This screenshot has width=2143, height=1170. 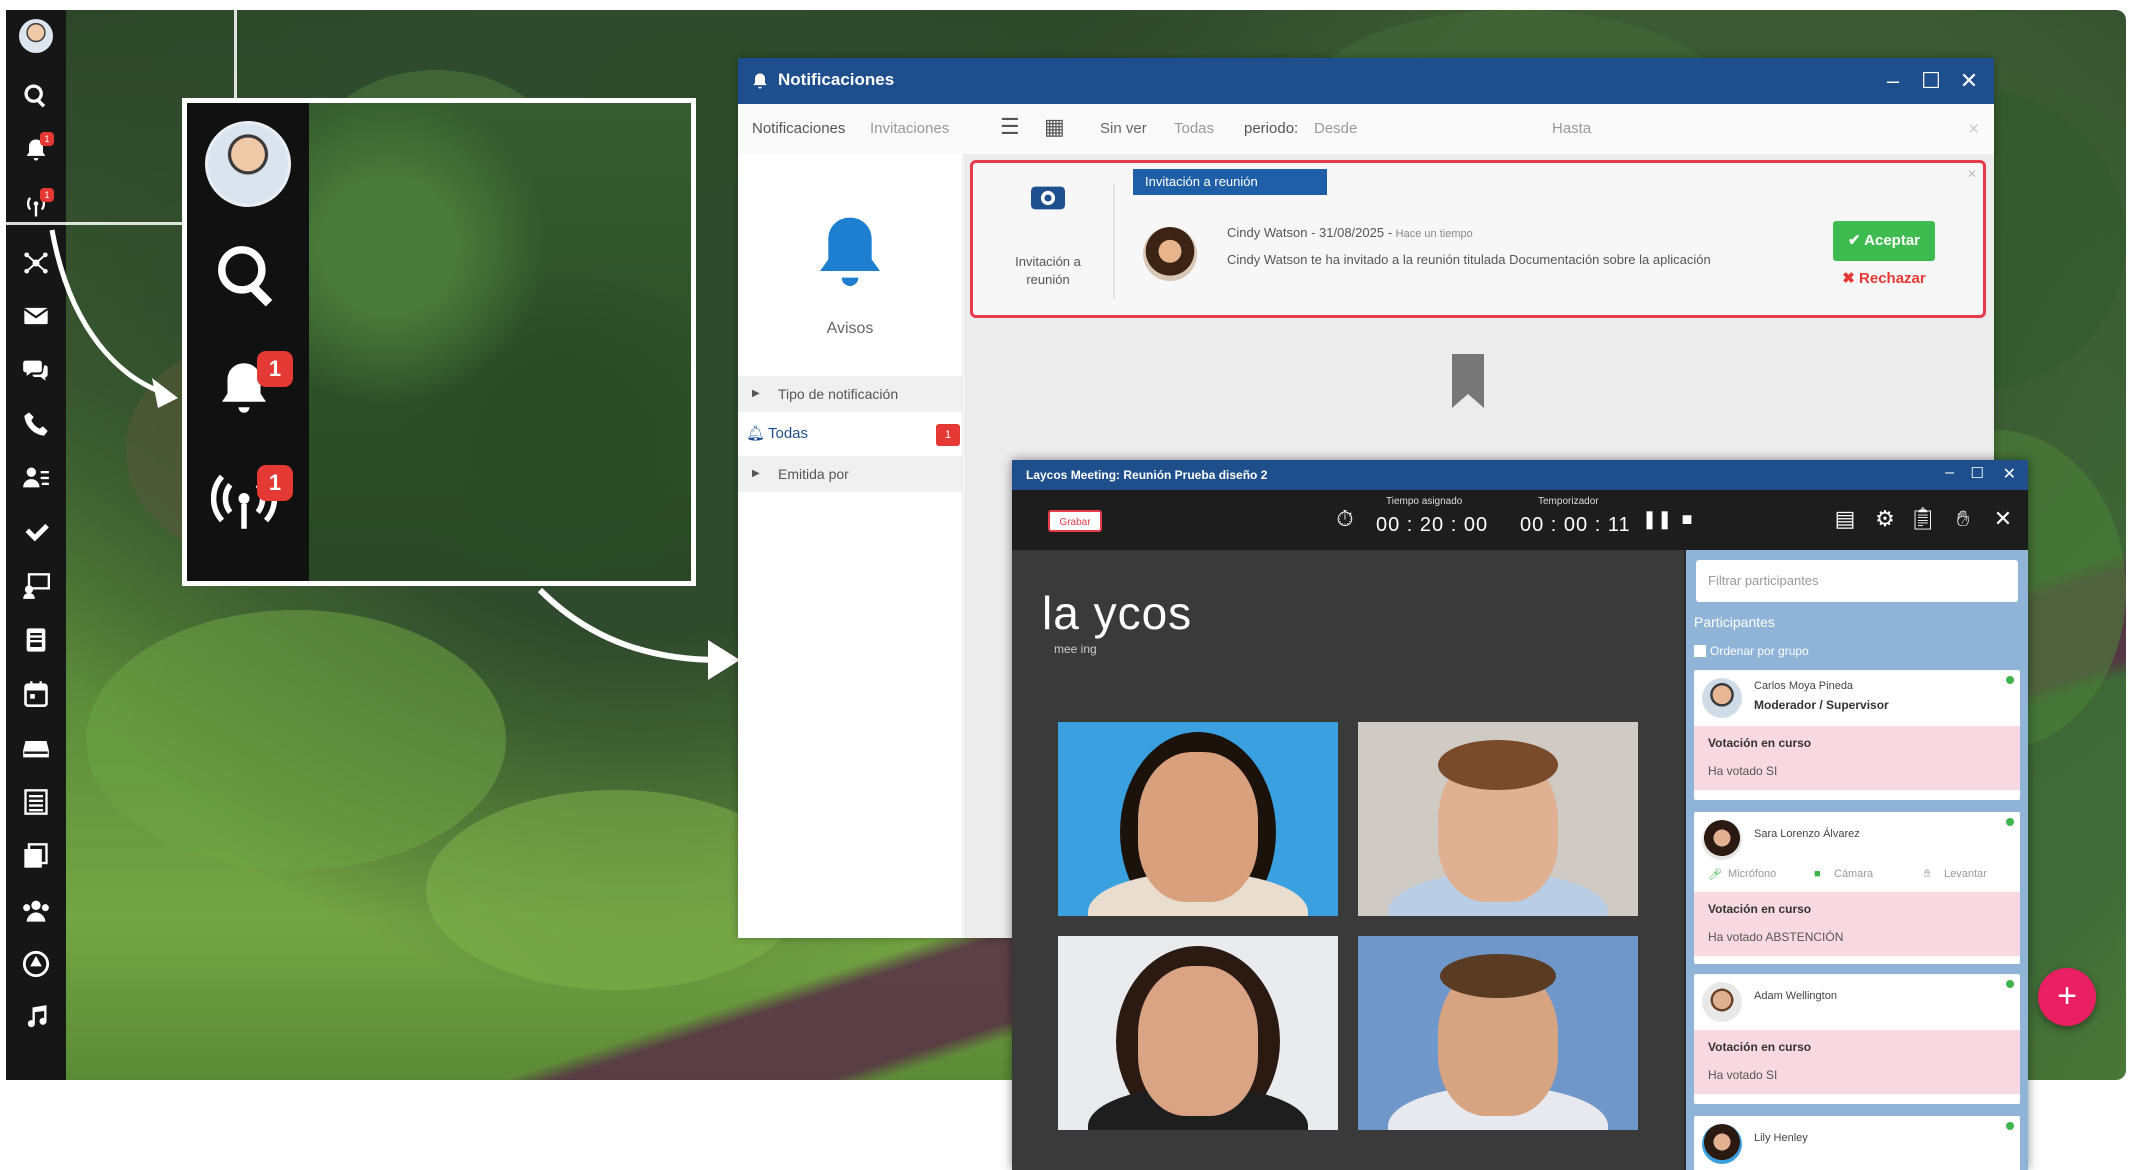 I want to click on meeting-invite-icon, so click(x=1048, y=198).